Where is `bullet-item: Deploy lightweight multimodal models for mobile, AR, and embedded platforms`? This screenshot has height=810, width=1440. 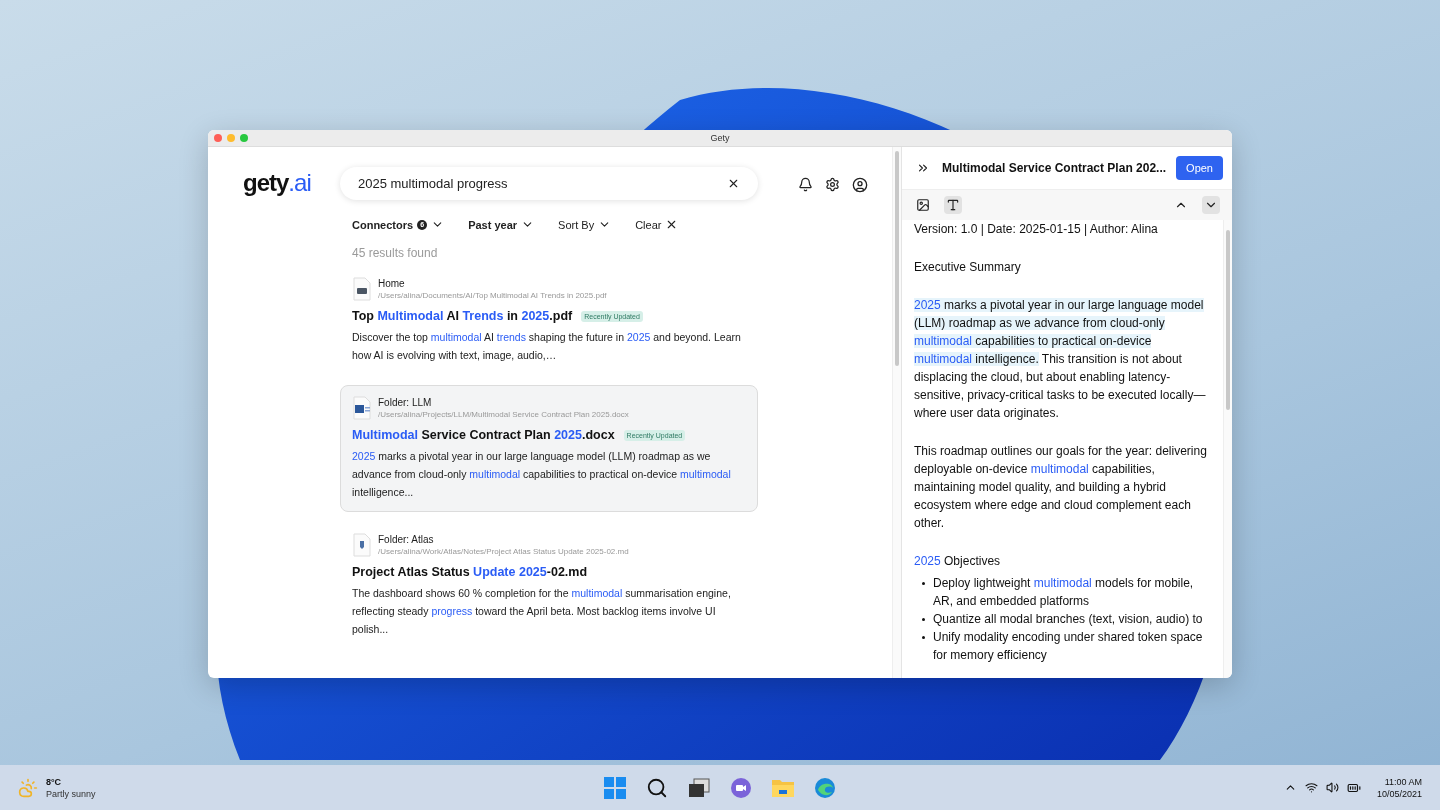
bullet-item: Deploy lightweight multimodal models for mobile, AR, and embedded platforms is located at coordinates (1065, 592).